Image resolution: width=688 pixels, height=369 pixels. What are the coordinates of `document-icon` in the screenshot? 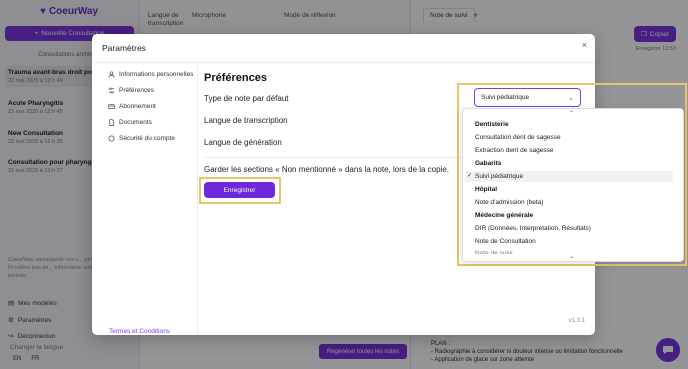 It's located at (112, 122).